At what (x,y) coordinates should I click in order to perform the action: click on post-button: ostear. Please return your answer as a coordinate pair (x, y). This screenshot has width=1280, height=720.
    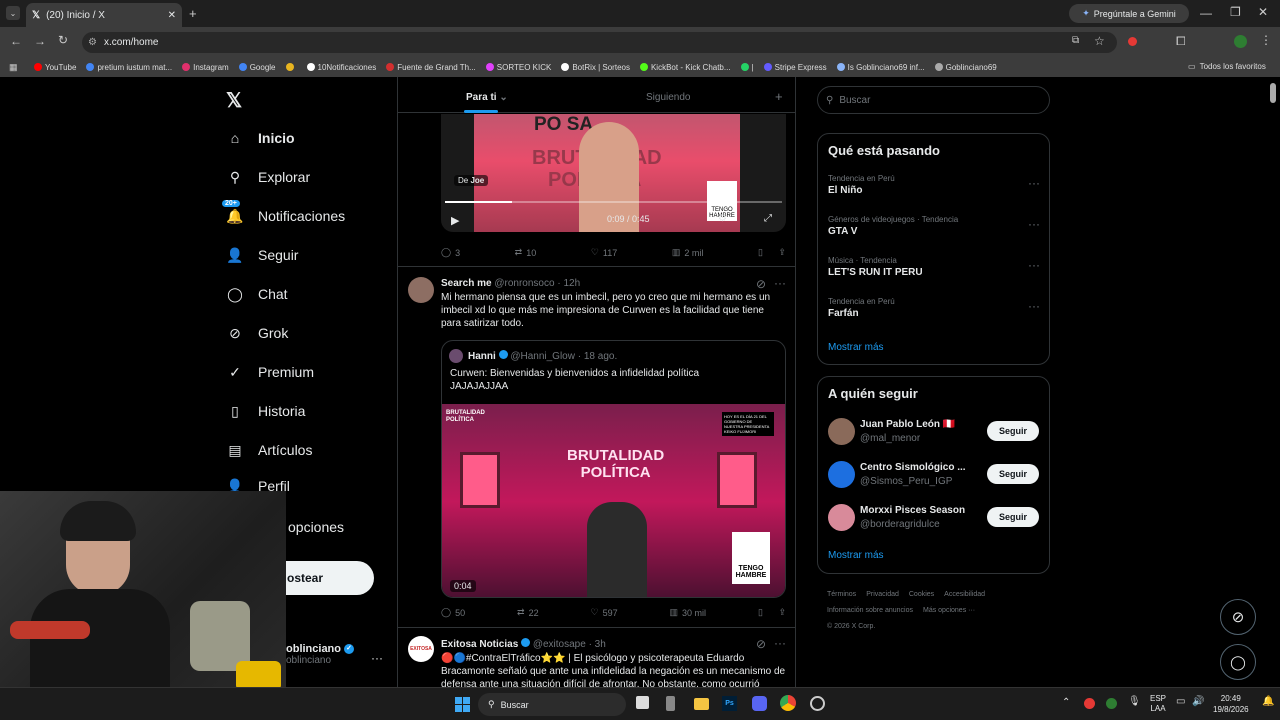
    Looking at the image, I should click on (330, 578).